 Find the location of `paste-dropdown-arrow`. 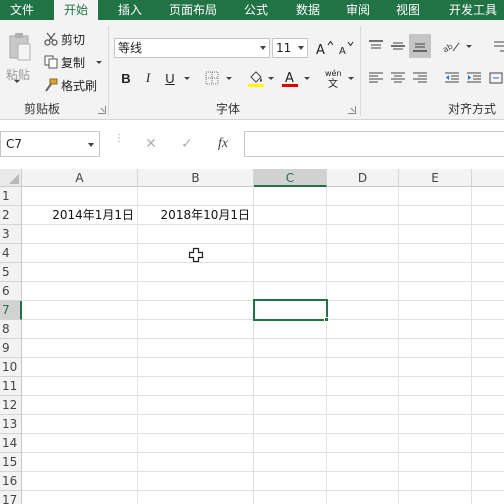

paste-dropdown-arrow is located at coordinates (17, 81).